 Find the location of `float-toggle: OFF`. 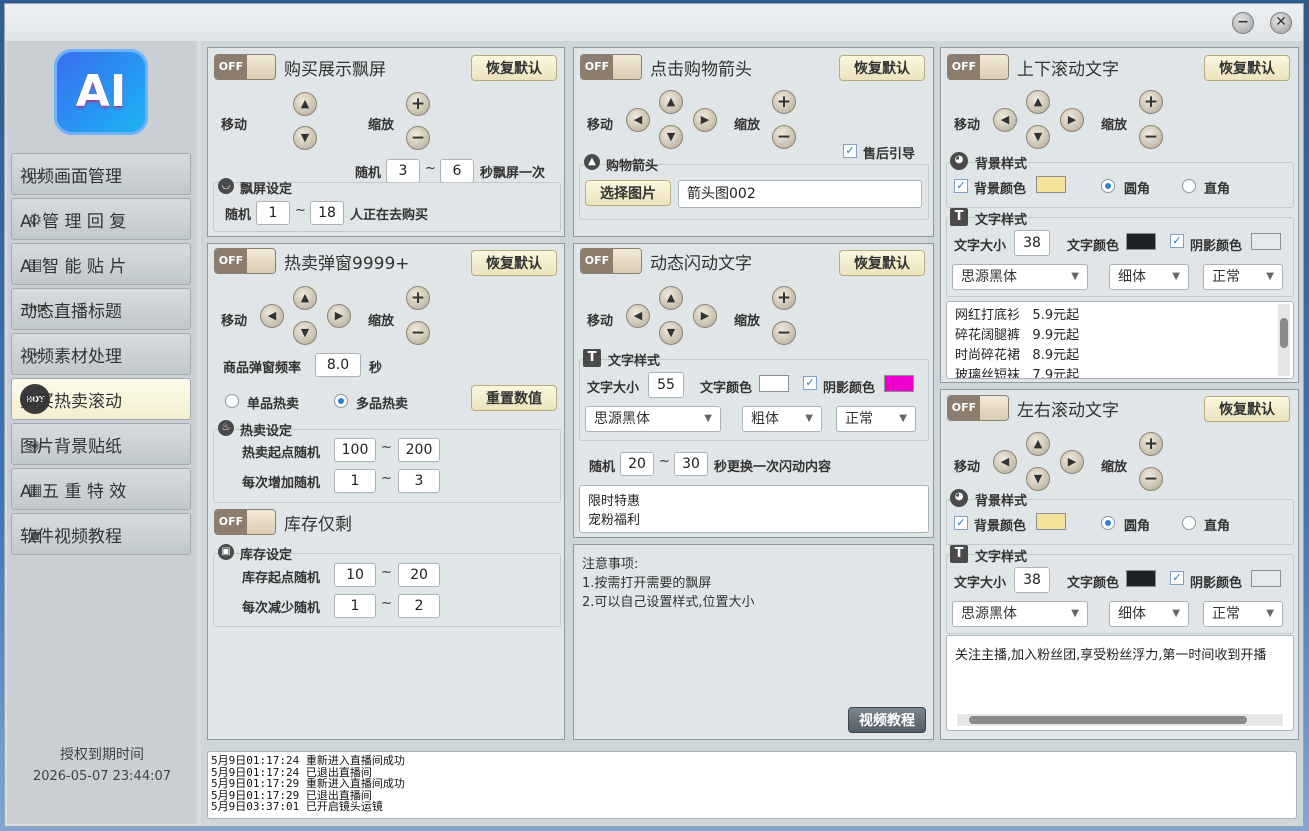

float-toggle: OFF is located at coordinates (245, 67).